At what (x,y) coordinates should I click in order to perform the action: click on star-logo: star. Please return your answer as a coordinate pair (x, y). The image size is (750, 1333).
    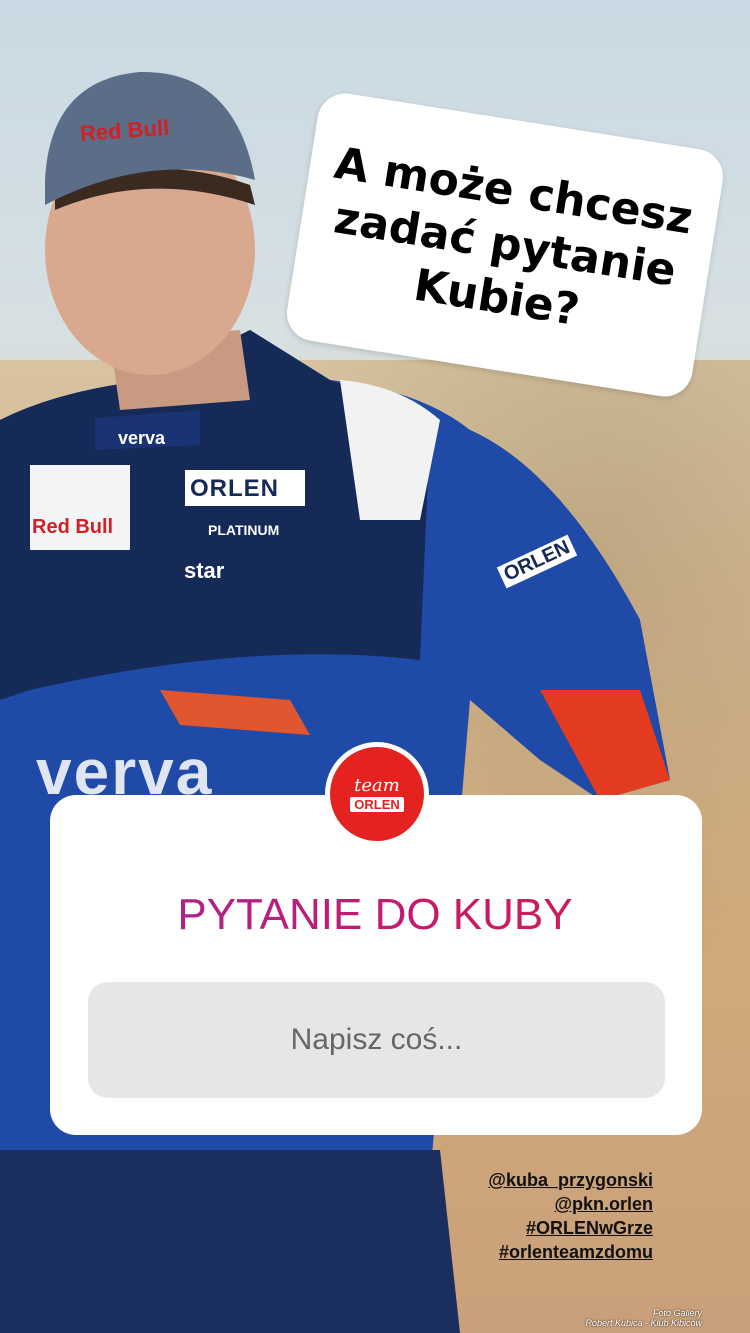
    Looking at the image, I should click on (204, 570).